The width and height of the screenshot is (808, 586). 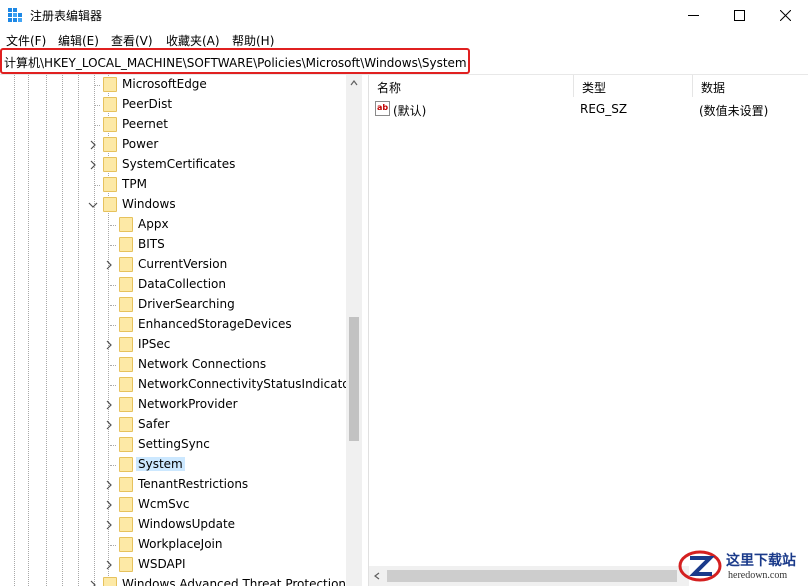 I want to click on tree-node-label: Windows, so click(x=149, y=204).